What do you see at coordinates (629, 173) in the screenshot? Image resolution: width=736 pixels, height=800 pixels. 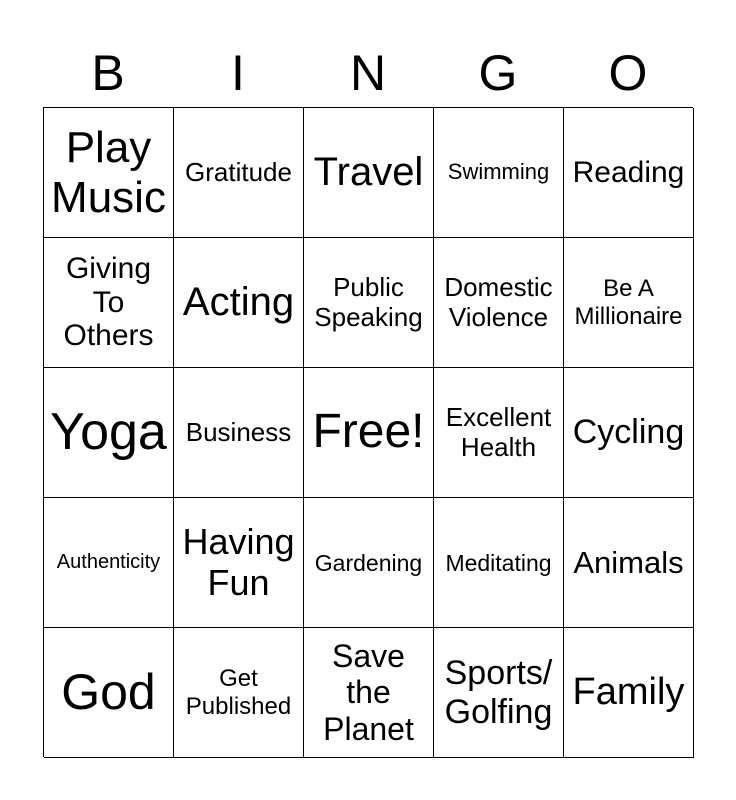 I see `bingo-cell: Reading` at bounding box center [629, 173].